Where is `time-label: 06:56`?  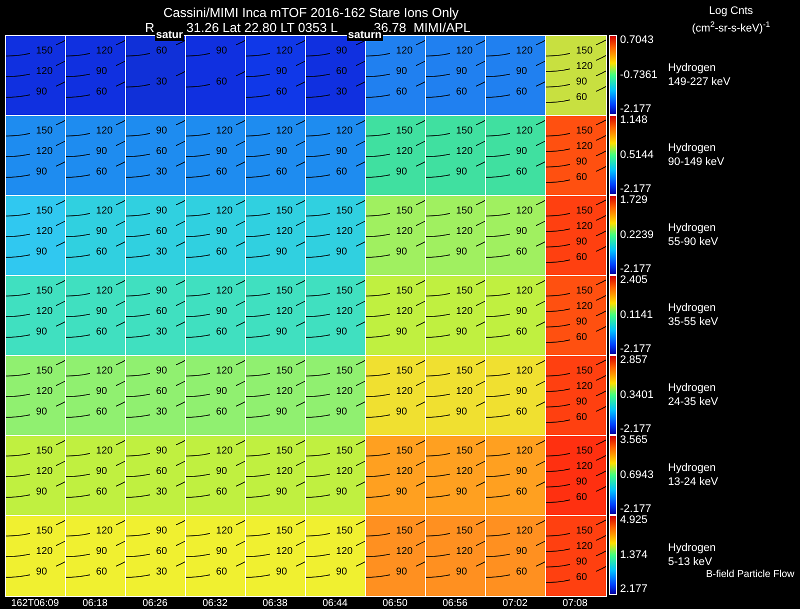
time-label: 06:56 is located at coordinates (455, 603).